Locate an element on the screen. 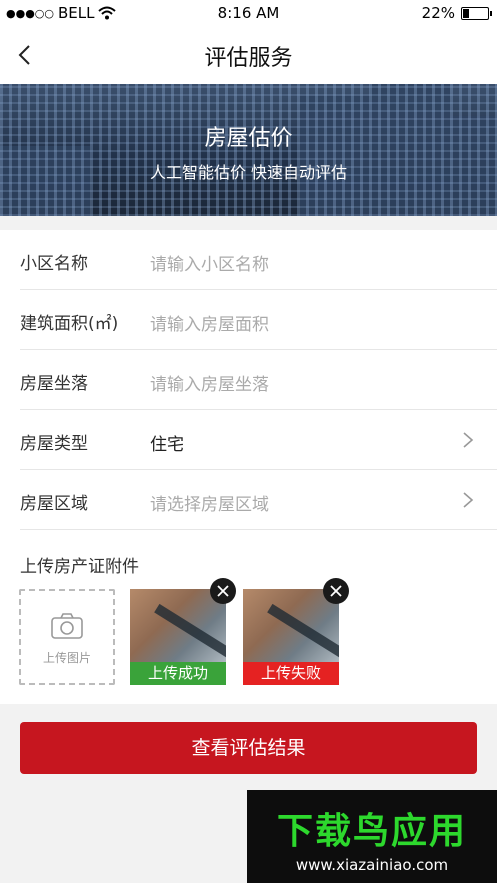 This screenshot has height=883, width=497. watermark-url: www.xiazainiao.com is located at coordinates (372, 865).